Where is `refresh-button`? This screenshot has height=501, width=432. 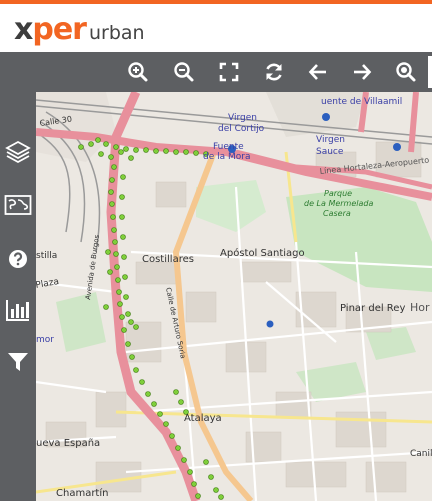
refresh-button is located at coordinates (274, 72).